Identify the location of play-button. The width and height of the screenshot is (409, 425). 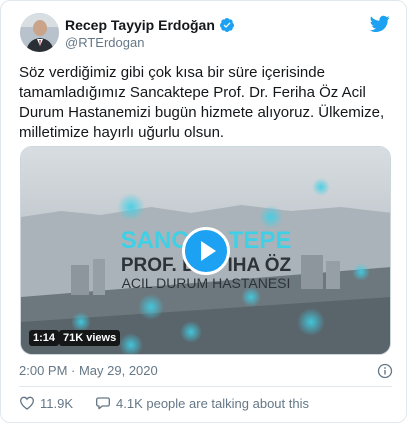
(206, 251).